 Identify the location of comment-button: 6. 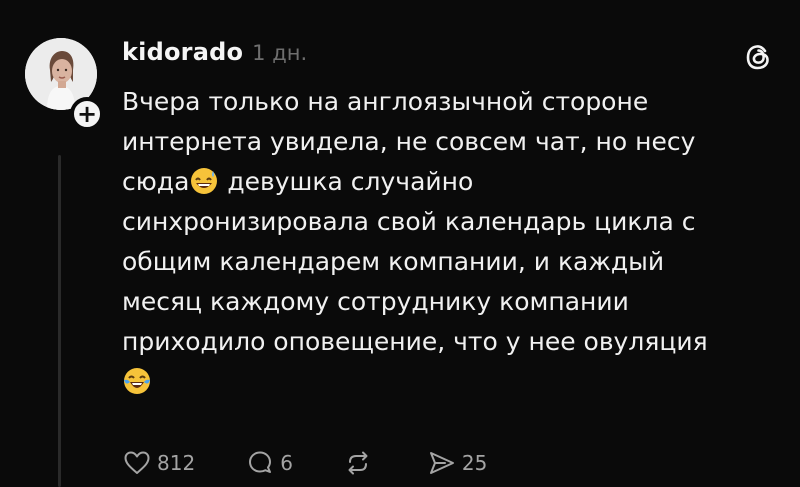
(269, 463).